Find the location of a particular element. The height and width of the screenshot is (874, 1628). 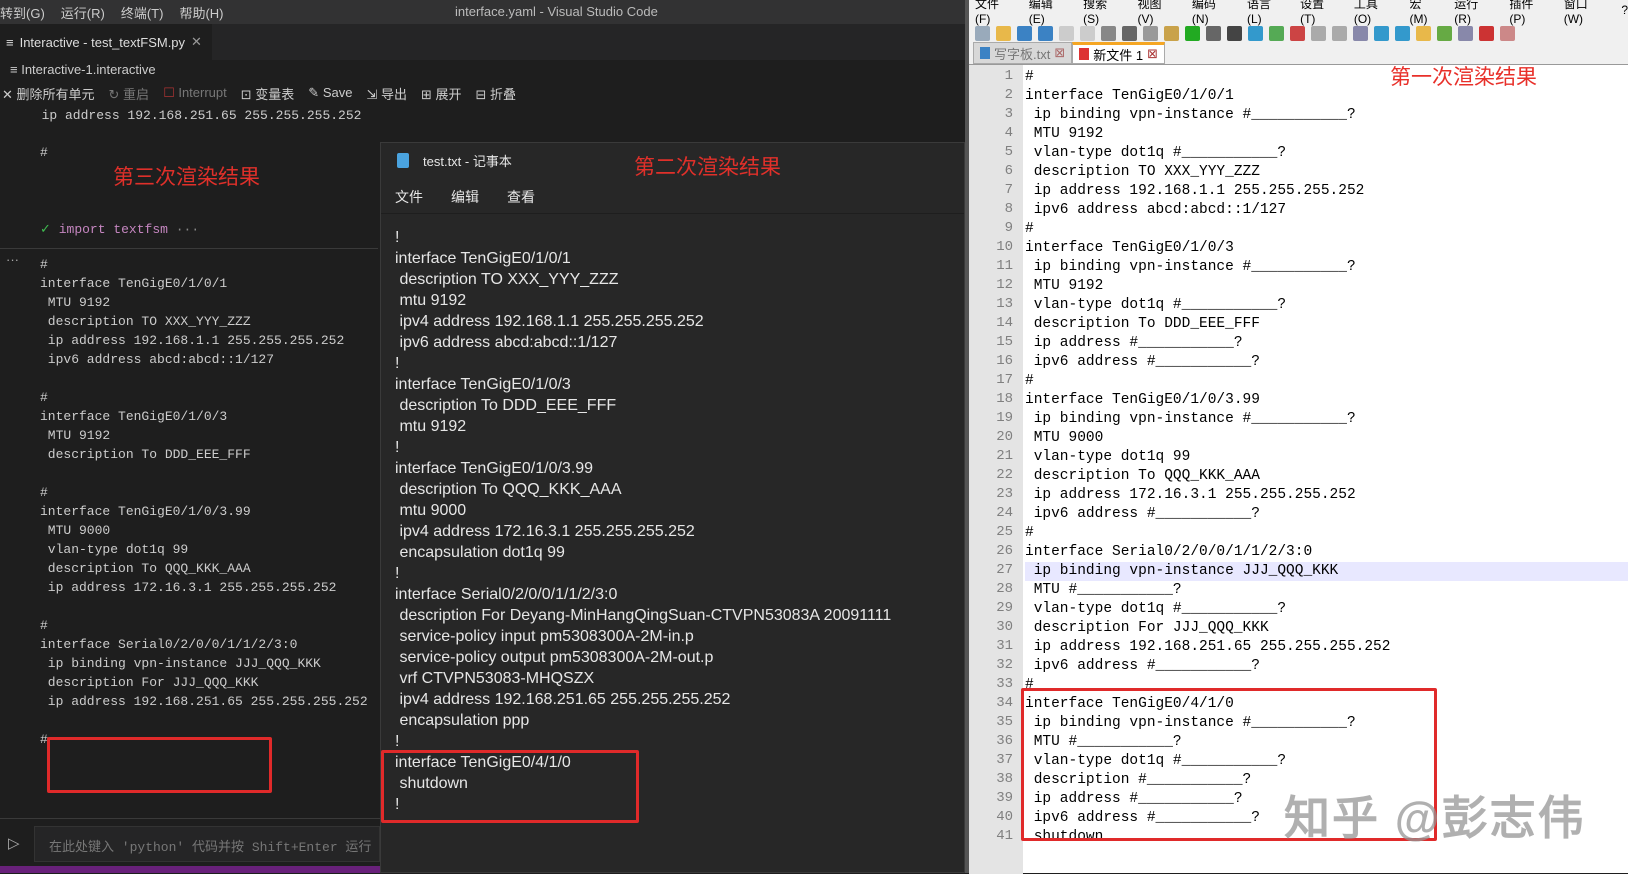

line-number: 5 is located at coordinates (1008, 152).